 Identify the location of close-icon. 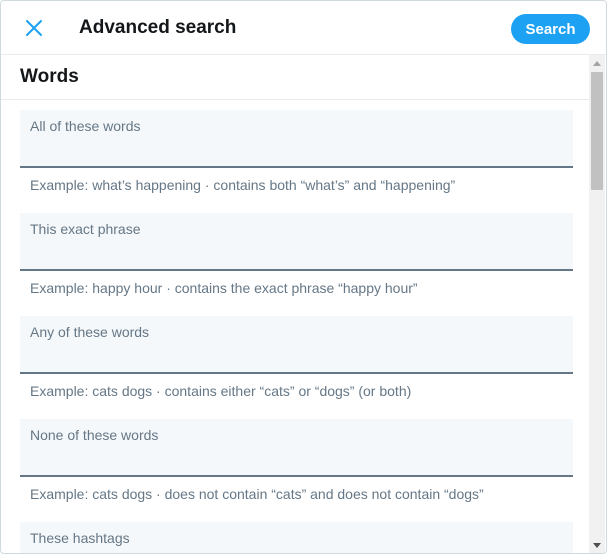
(34, 28).